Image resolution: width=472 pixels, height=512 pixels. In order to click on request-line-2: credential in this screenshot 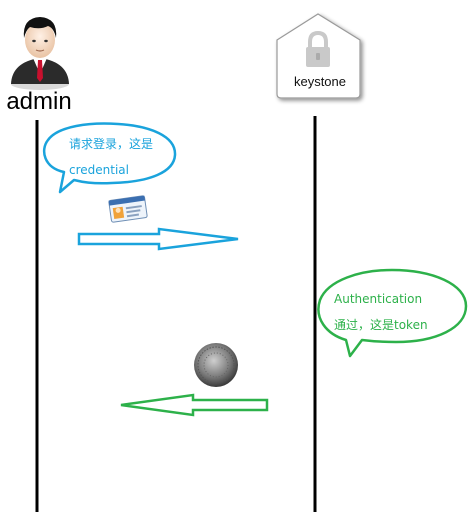, I will do `click(99, 170)`.